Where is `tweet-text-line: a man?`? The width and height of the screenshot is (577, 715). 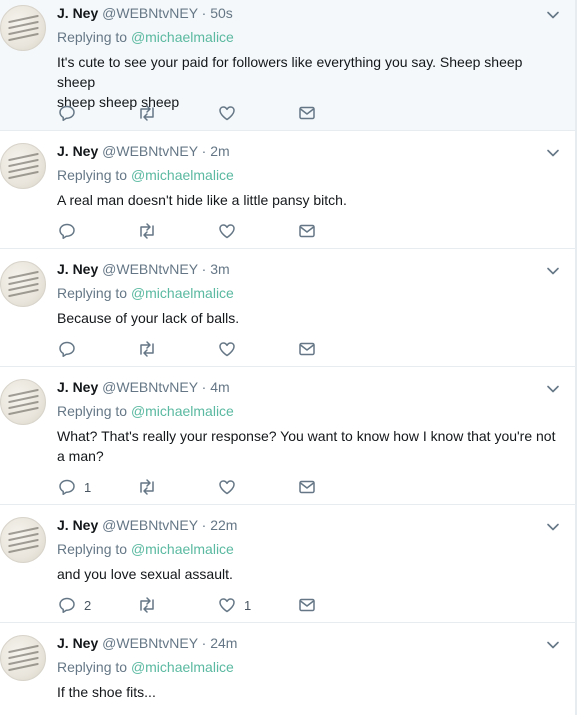
tweet-text-line: a man? is located at coordinates (80, 456).